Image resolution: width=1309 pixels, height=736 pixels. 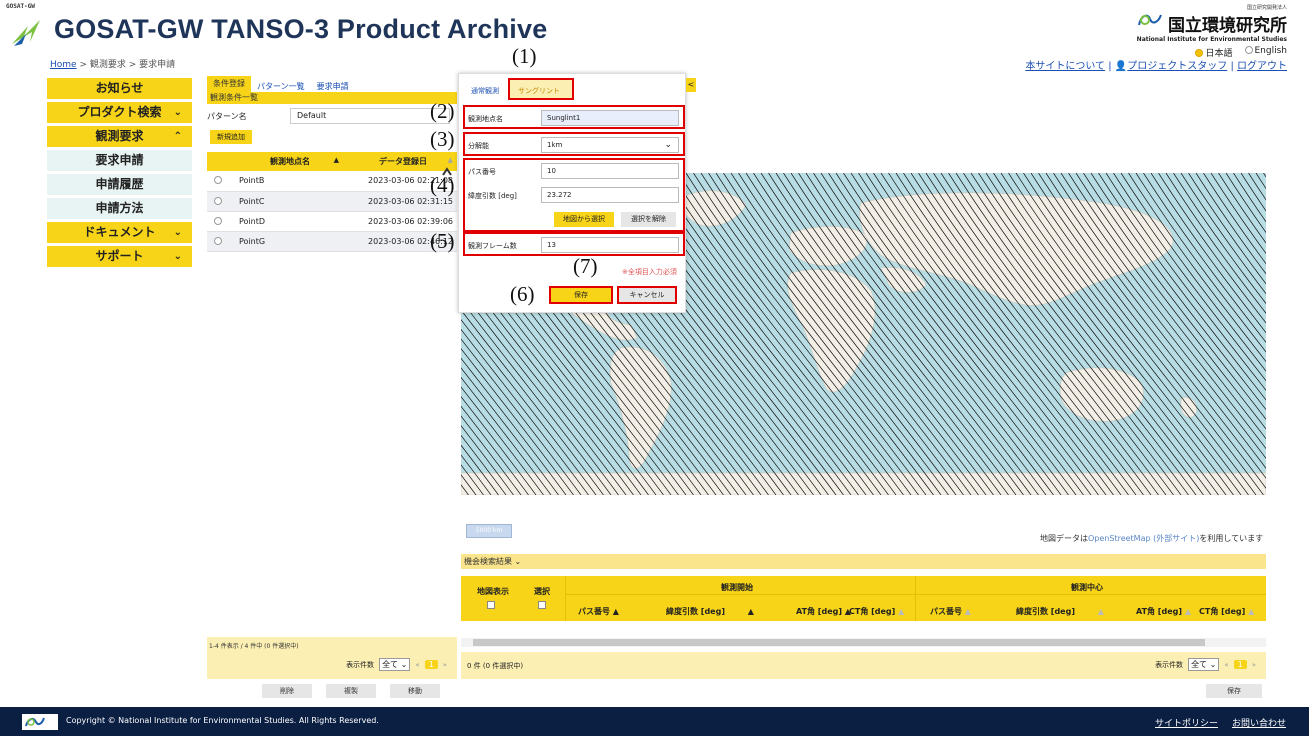 What do you see at coordinates (863, 561) in the screenshot?
I see `results-title-bar: 機会検索結果 ⌄` at bounding box center [863, 561].